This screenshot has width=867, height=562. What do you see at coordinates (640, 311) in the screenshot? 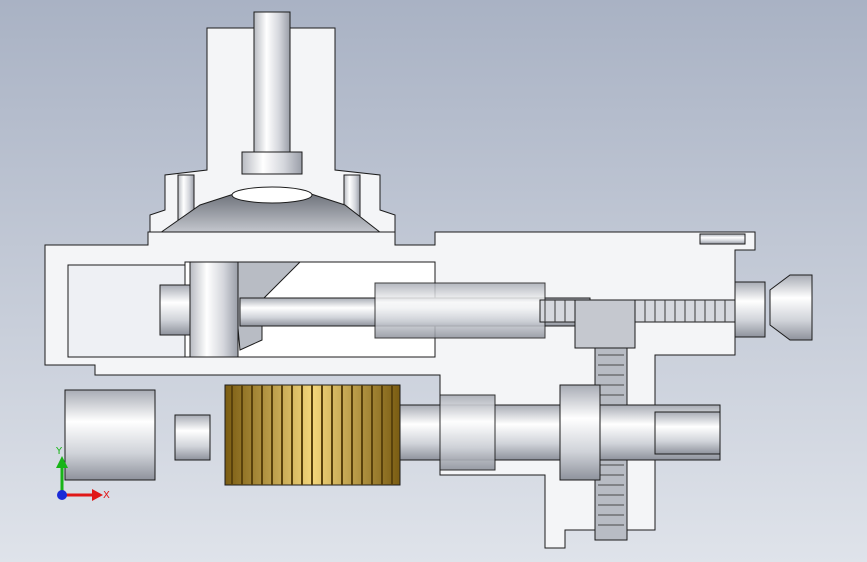
I see `worm-screw` at bounding box center [640, 311].